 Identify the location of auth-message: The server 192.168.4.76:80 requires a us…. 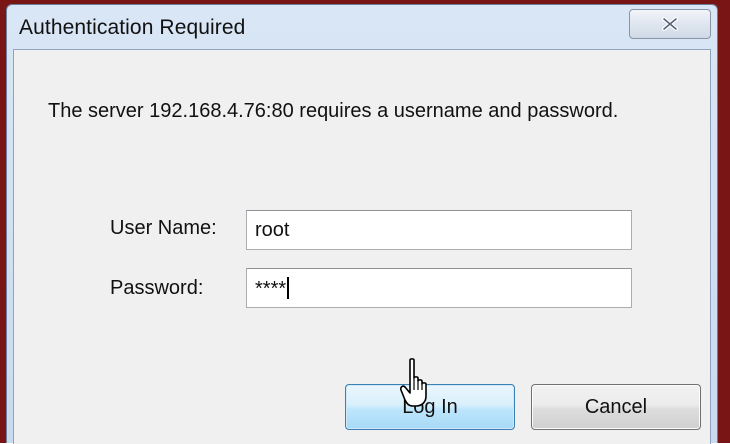
(333, 111).